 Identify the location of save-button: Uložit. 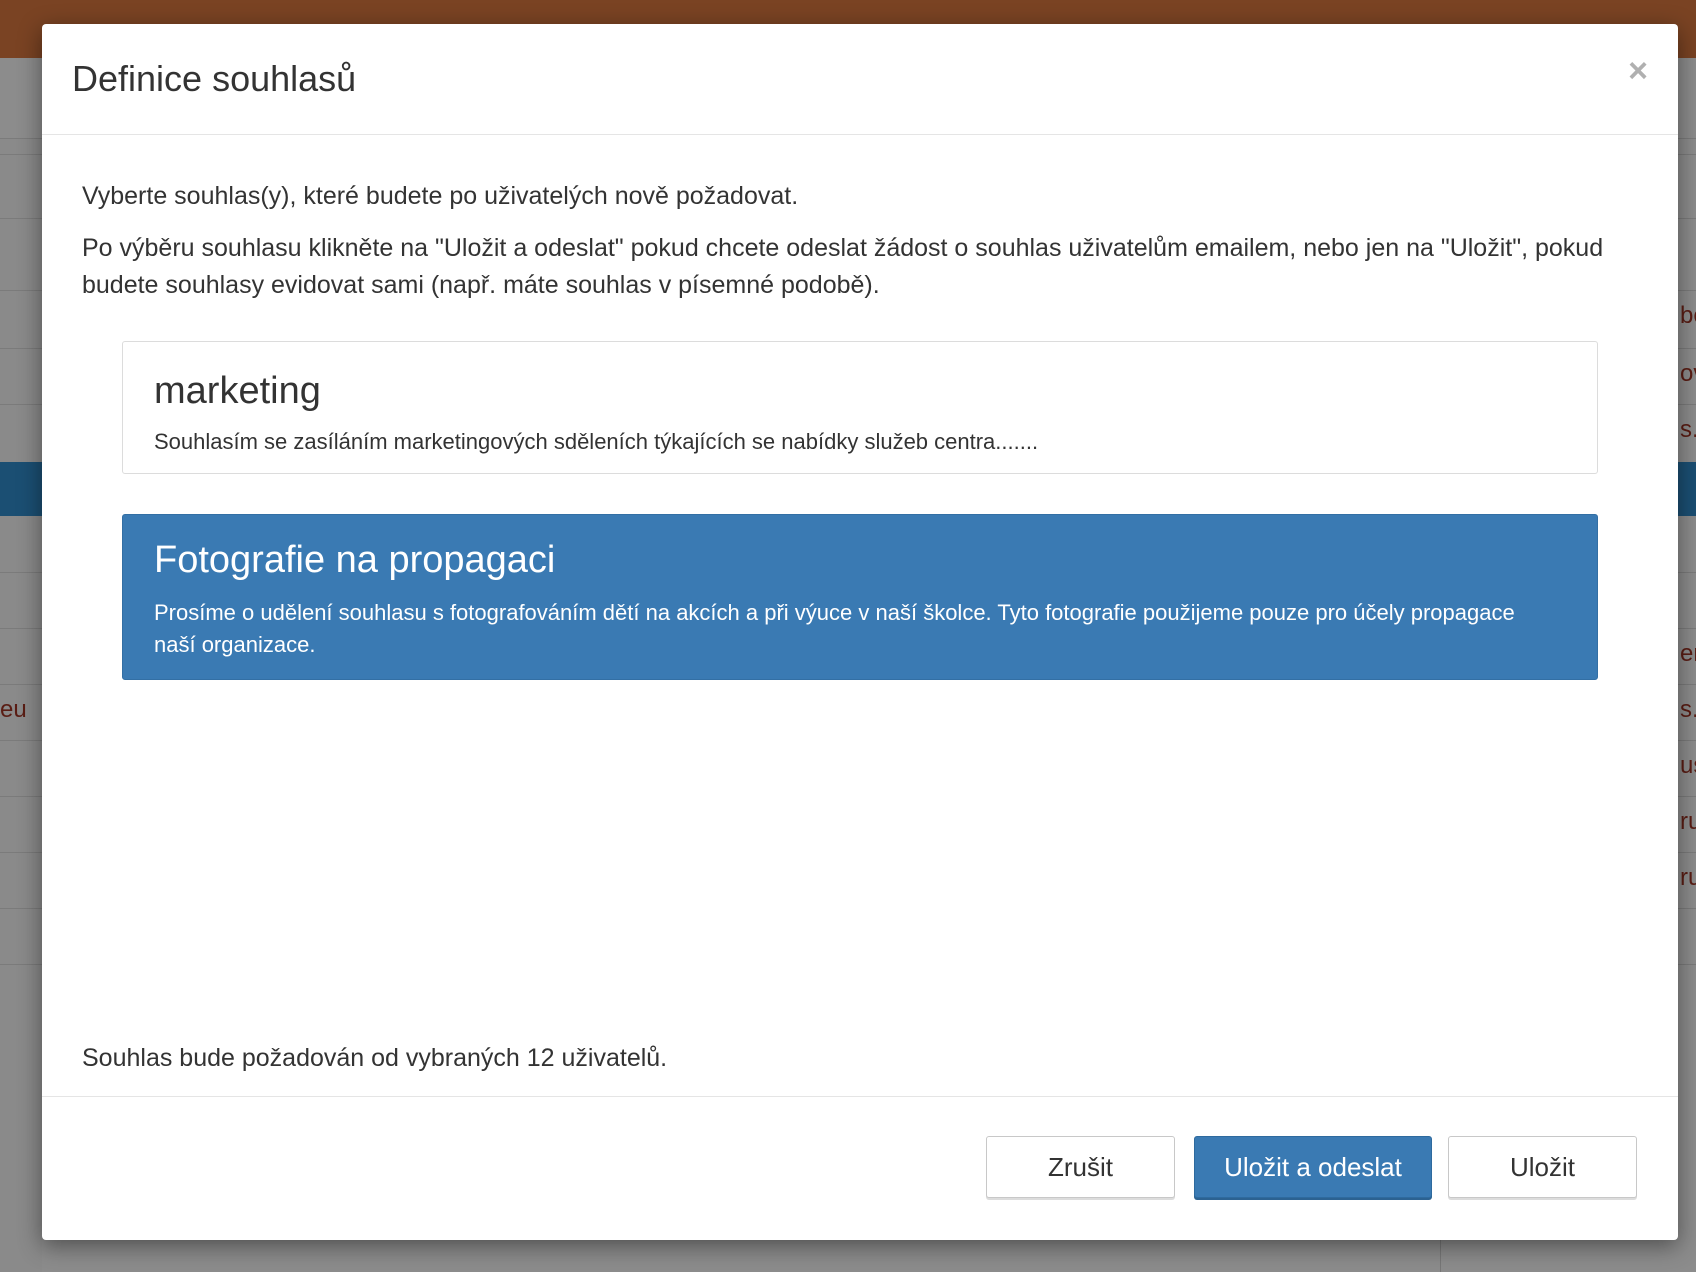
(1542, 1167).